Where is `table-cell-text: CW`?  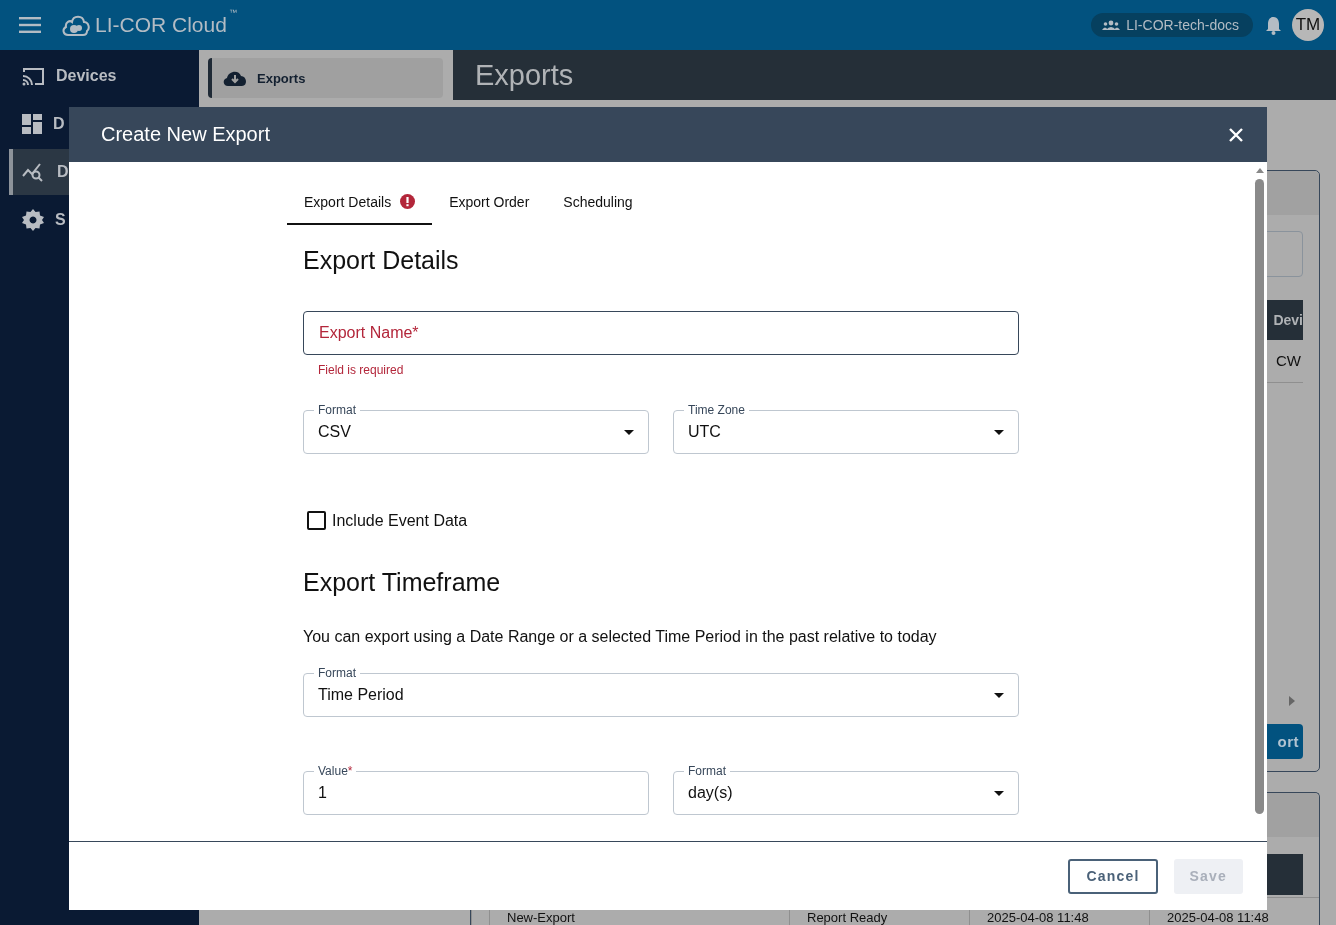
table-cell-text: CW is located at coordinates (1288, 361).